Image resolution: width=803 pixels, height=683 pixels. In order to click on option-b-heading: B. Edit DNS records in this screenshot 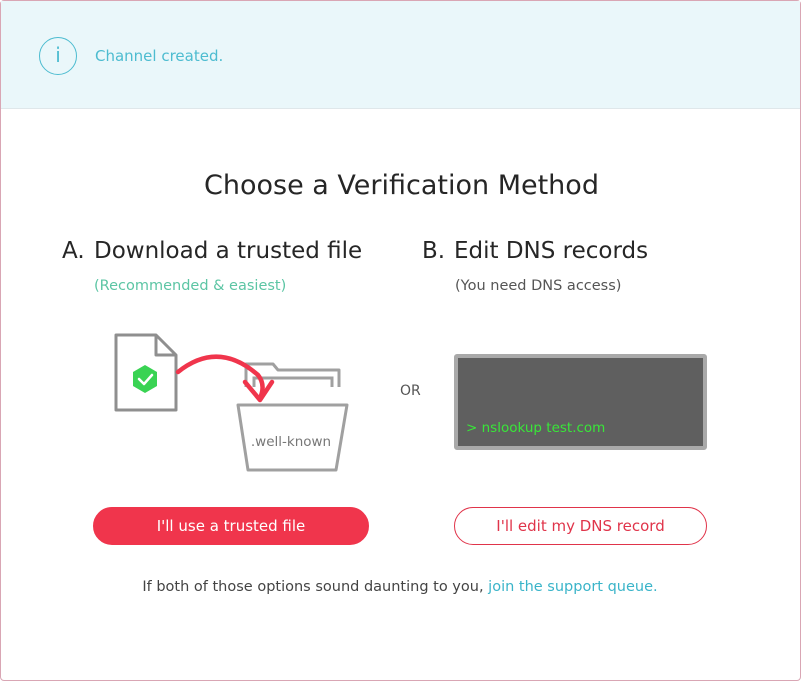, I will do `click(535, 251)`.